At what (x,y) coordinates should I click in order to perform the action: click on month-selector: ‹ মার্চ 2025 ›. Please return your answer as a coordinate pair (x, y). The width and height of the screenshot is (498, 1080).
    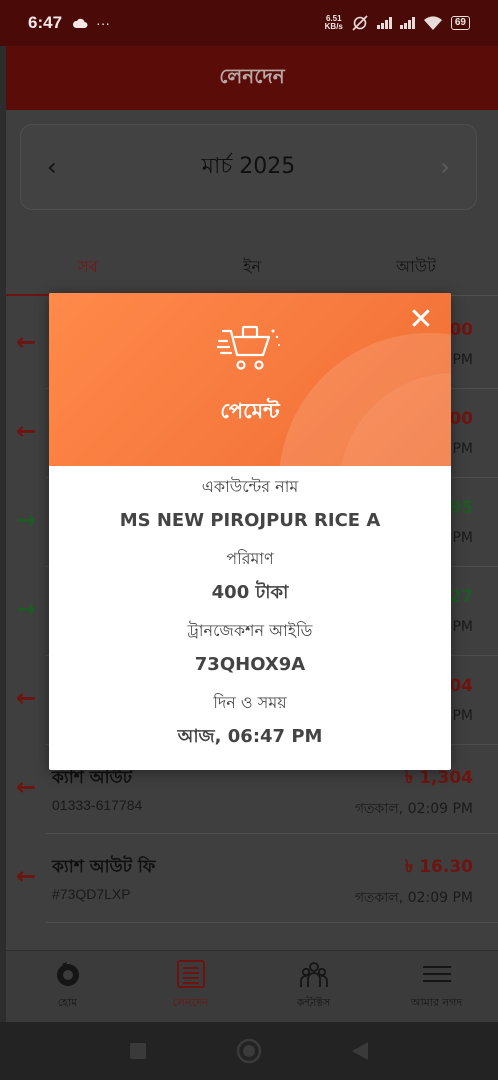
    Looking at the image, I should click on (248, 167).